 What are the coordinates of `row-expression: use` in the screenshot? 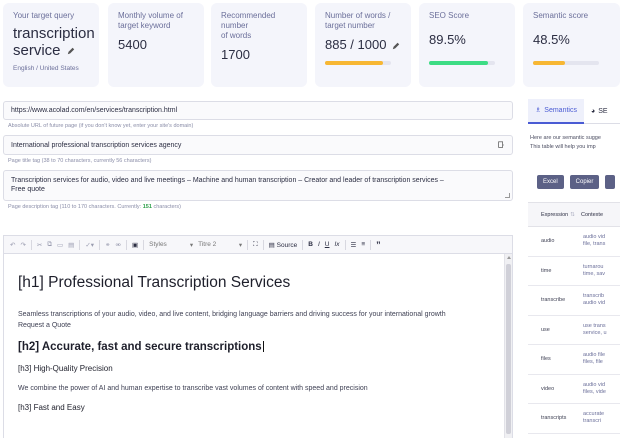 It's located at (545, 329).